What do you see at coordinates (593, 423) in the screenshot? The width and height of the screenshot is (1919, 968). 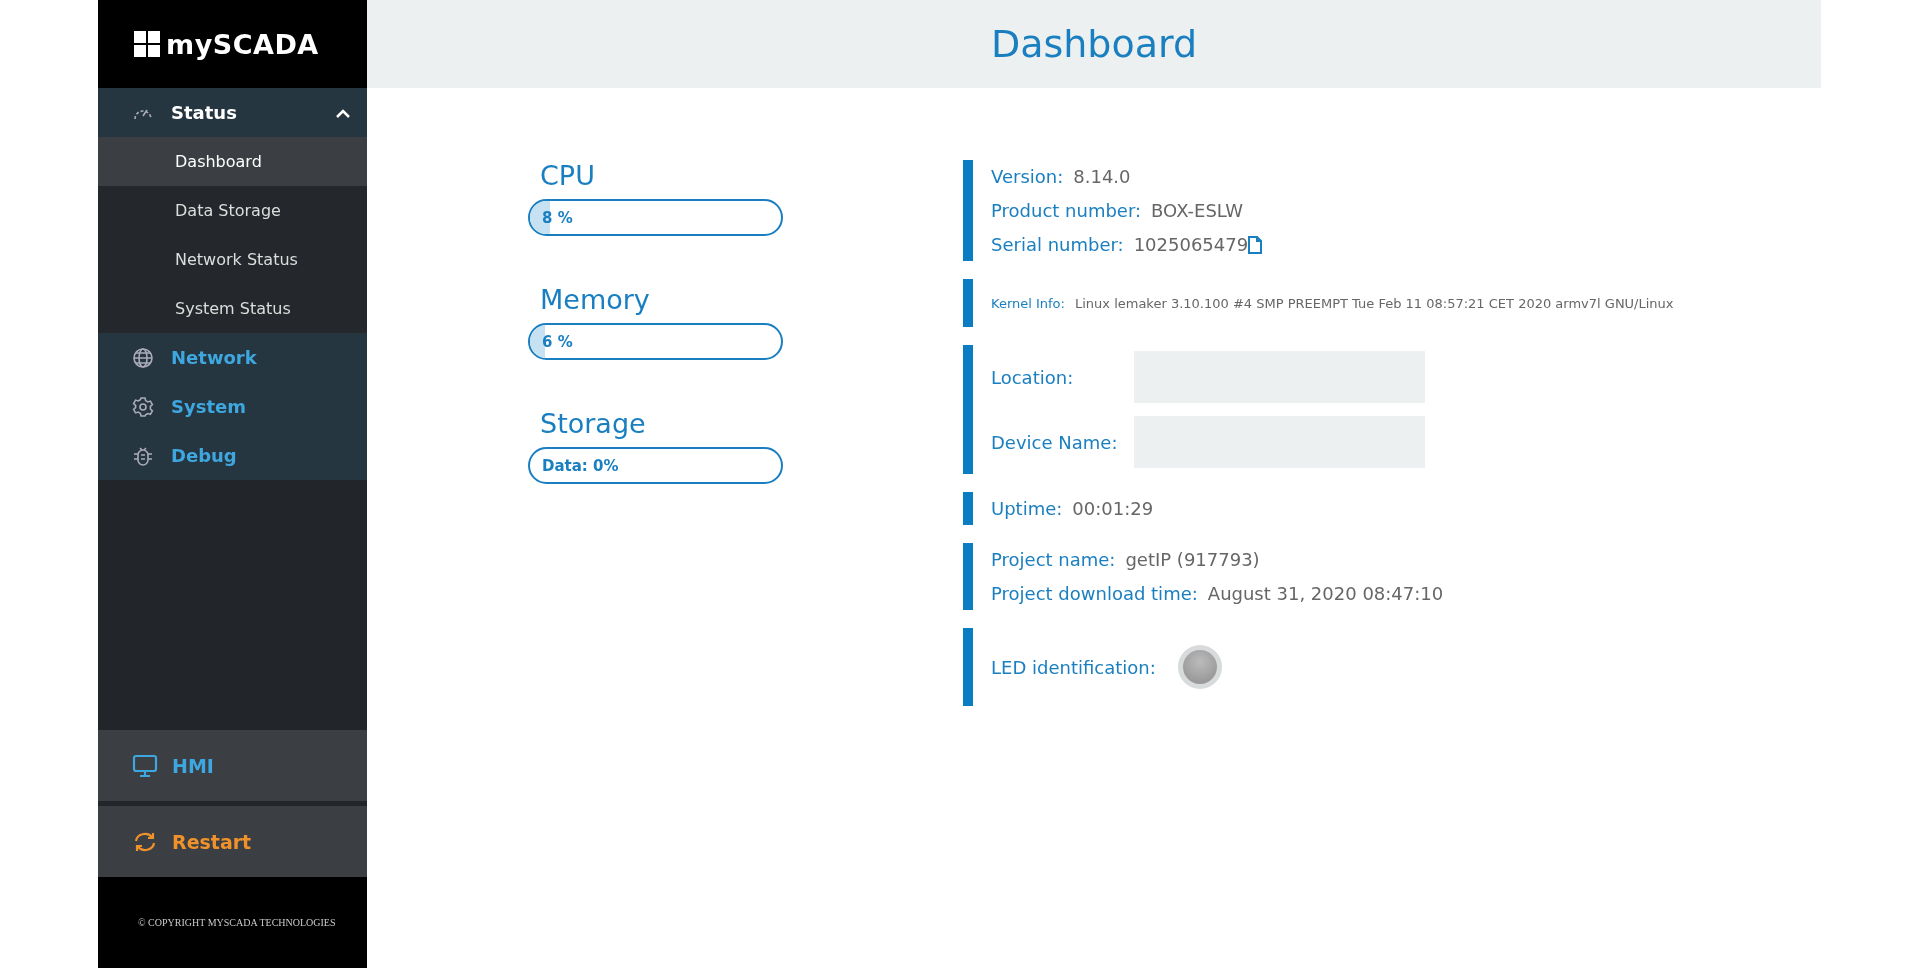 I see `gauge-title: Storage` at bounding box center [593, 423].